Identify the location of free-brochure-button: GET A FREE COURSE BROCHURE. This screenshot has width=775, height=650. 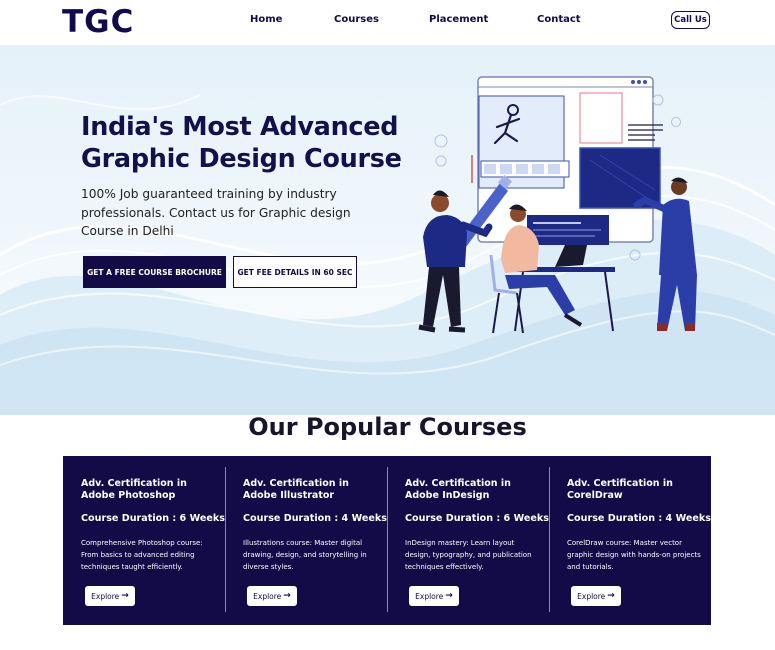
(154, 272).